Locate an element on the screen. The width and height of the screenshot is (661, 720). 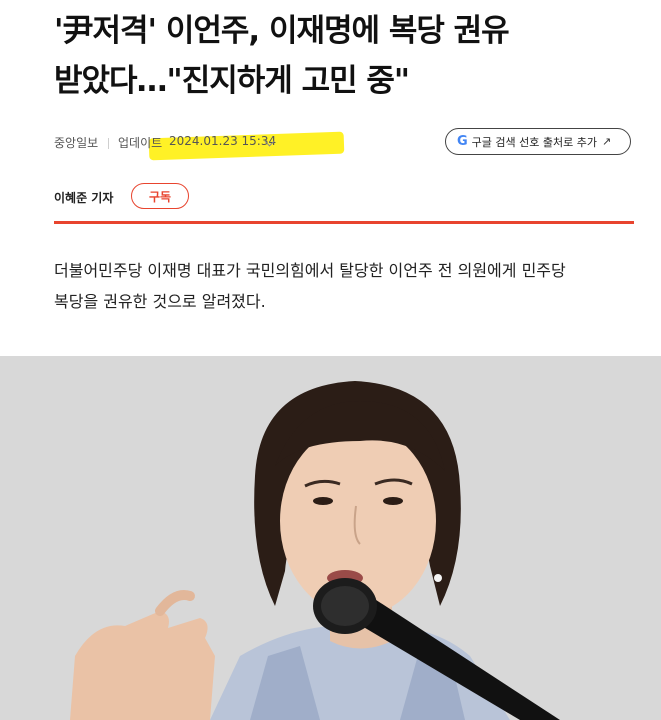
headline-line-1: '尹저격' 이언주, 이재명에 복당 권유 is located at coordinates (282, 31).